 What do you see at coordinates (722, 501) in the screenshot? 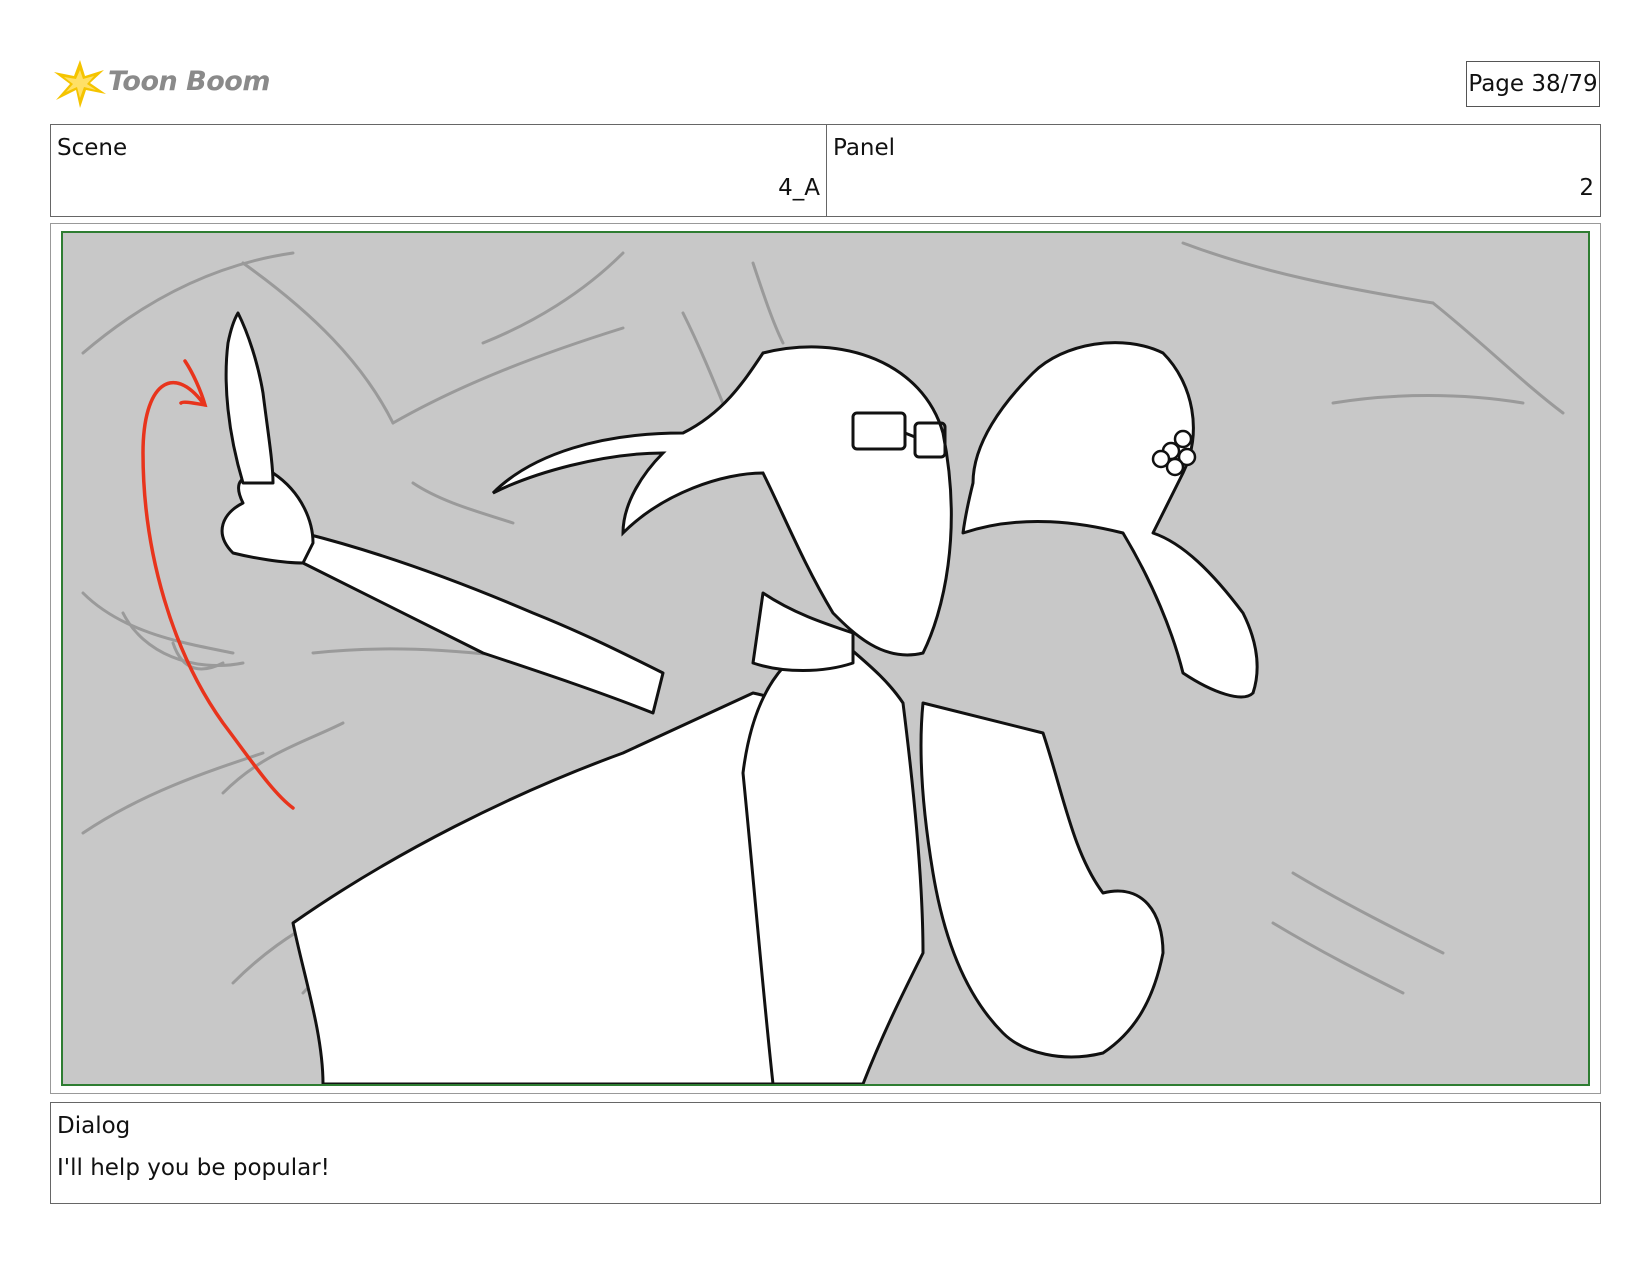
I see `left-character-hair` at bounding box center [722, 501].